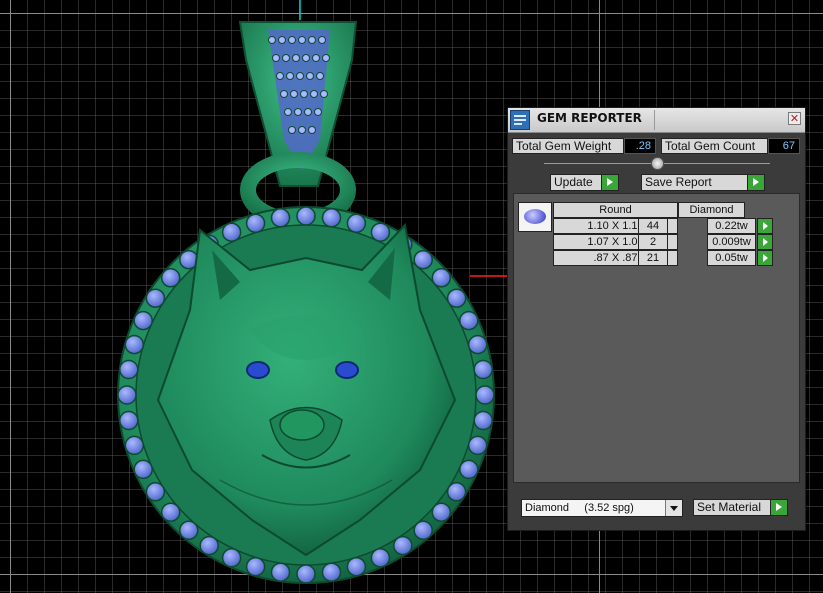 Image resolution: width=823 pixels, height=593 pixels. What do you see at coordinates (653, 226) in the screenshot?
I see `row-count: 44` at bounding box center [653, 226].